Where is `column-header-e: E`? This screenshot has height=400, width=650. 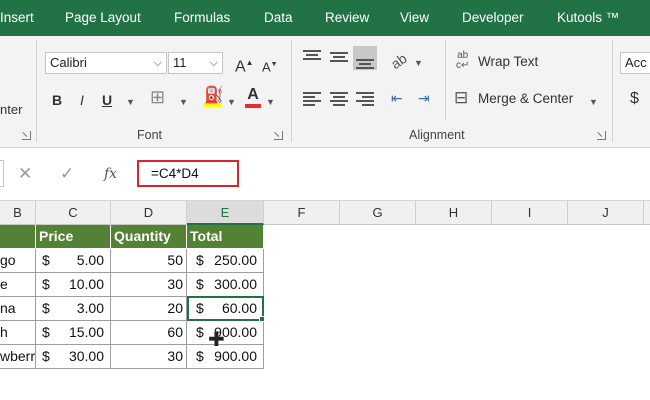
column-header-e: E is located at coordinates (225, 213).